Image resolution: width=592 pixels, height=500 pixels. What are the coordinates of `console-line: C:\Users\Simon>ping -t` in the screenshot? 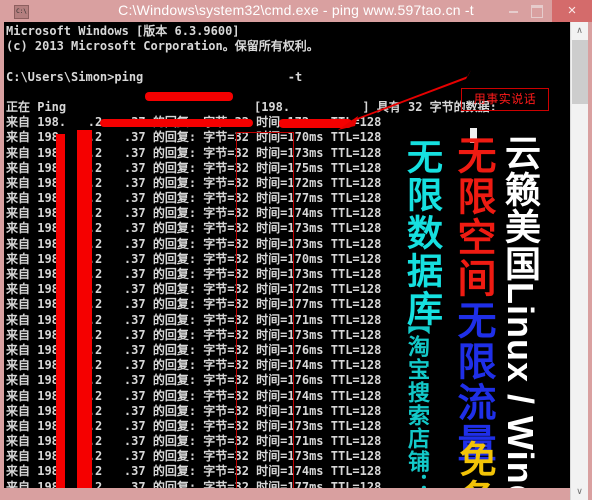 It's located at (154, 76).